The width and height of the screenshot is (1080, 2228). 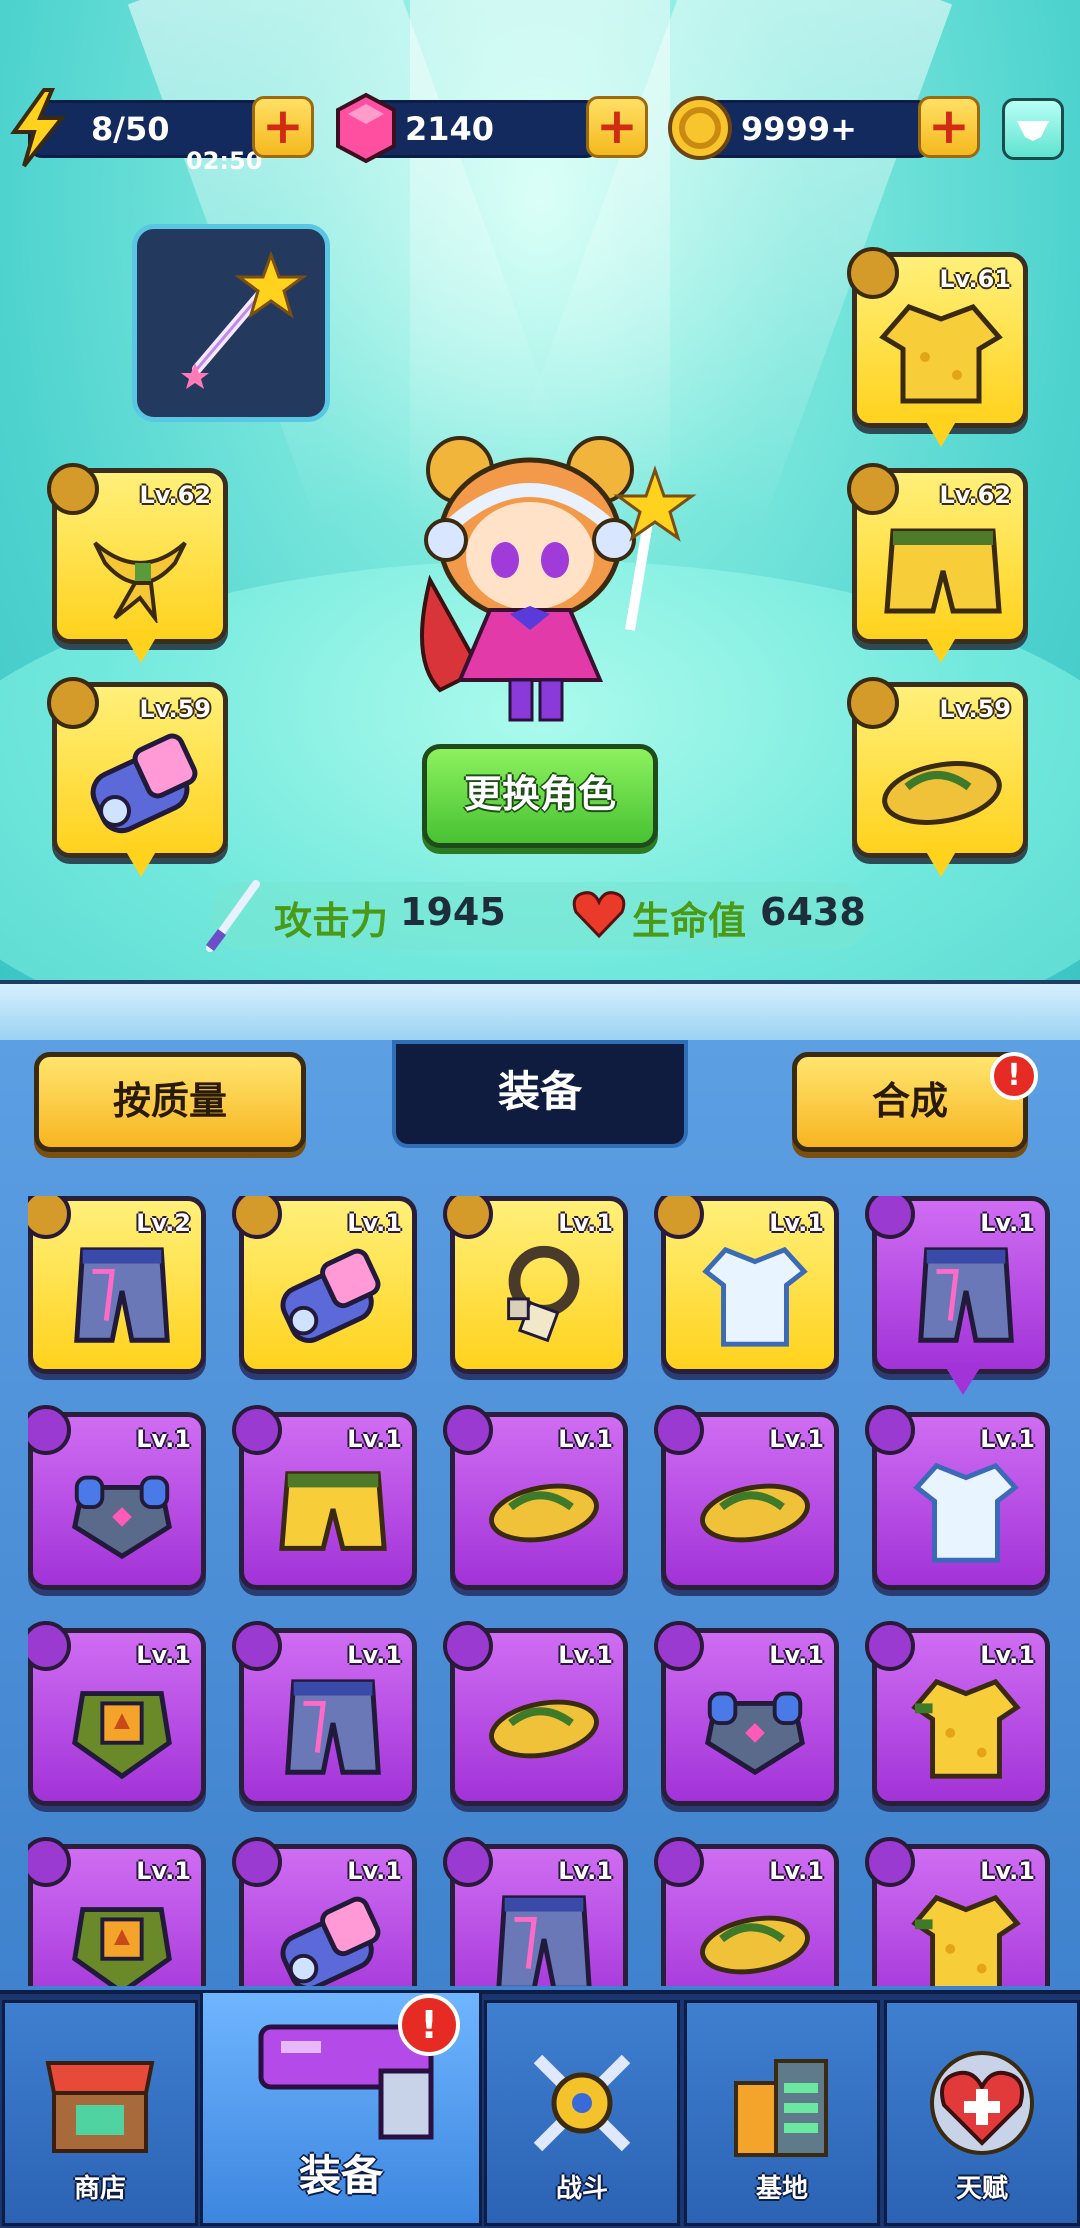 I want to click on equip-slot-shorts: Lv.62, so click(x=937, y=563).